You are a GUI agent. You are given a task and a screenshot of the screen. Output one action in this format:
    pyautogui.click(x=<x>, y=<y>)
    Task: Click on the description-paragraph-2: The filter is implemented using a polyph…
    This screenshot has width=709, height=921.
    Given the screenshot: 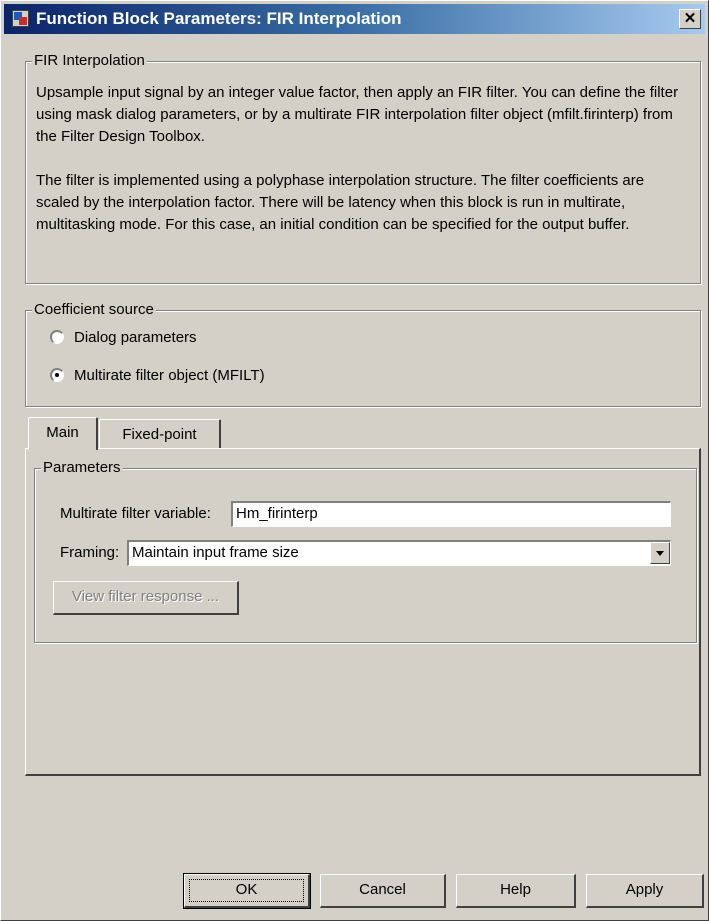 What is the action you would take?
    pyautogui.click(x=340, y=202)
    